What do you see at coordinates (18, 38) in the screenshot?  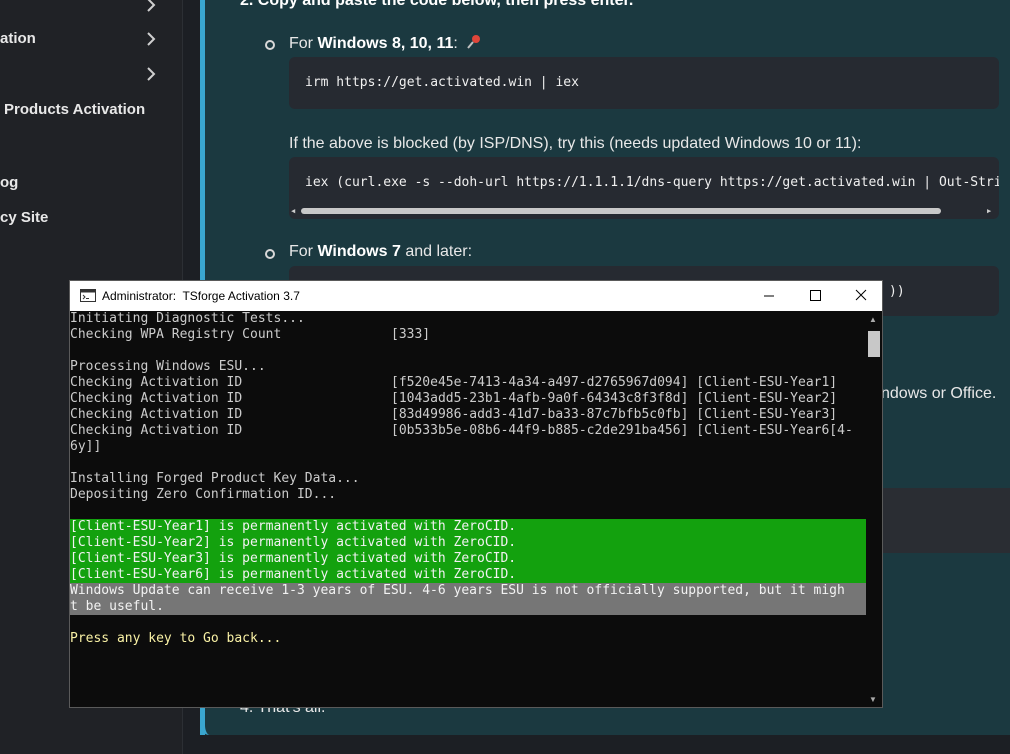 I see `sidebar-item-label: ation` at bounding box center [18, 38].